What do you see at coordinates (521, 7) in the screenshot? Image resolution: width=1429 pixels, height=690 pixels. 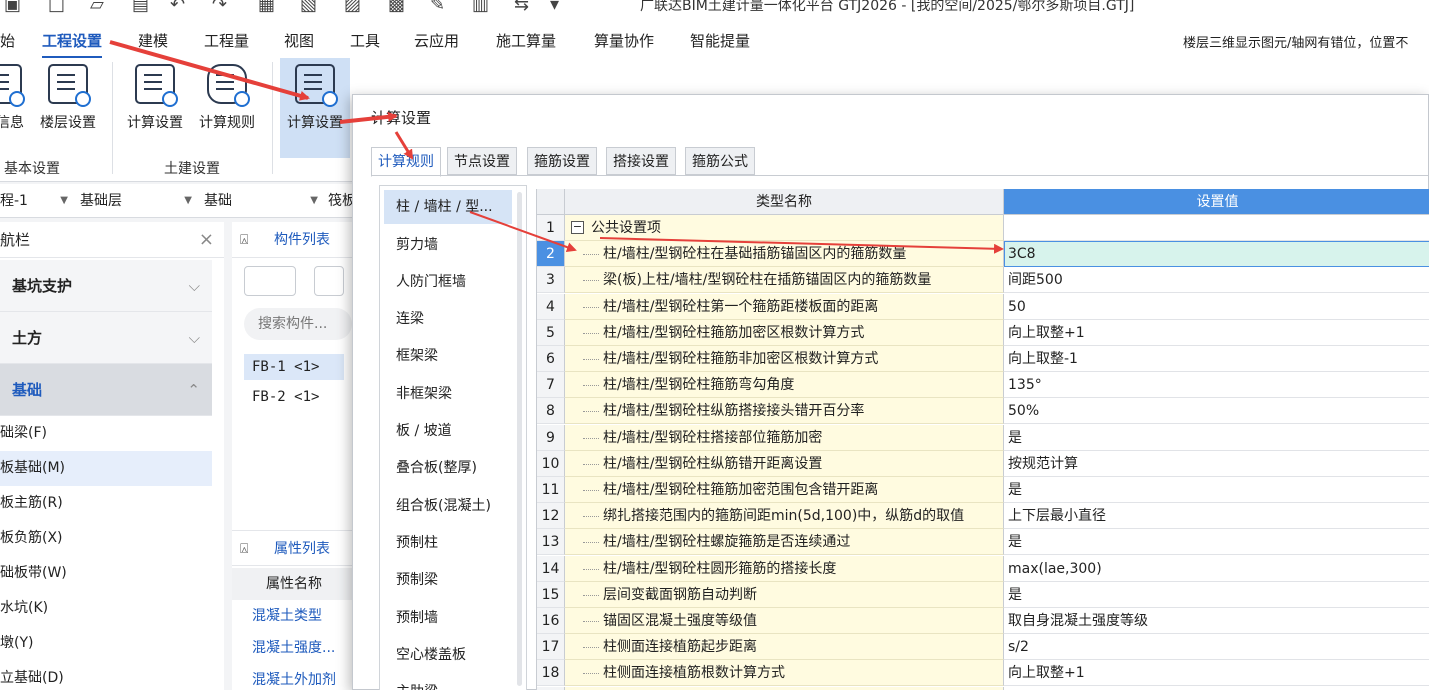 I see `sync-icon: ⇆` at bounding box center [521, 7].